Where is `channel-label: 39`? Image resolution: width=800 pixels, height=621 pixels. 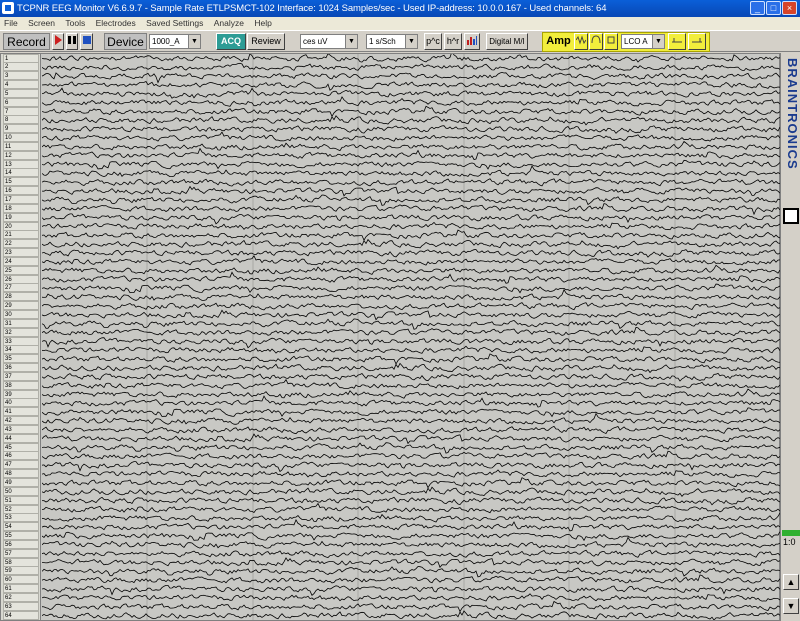
channel-label: 39 is located at coordinates (21, 394).